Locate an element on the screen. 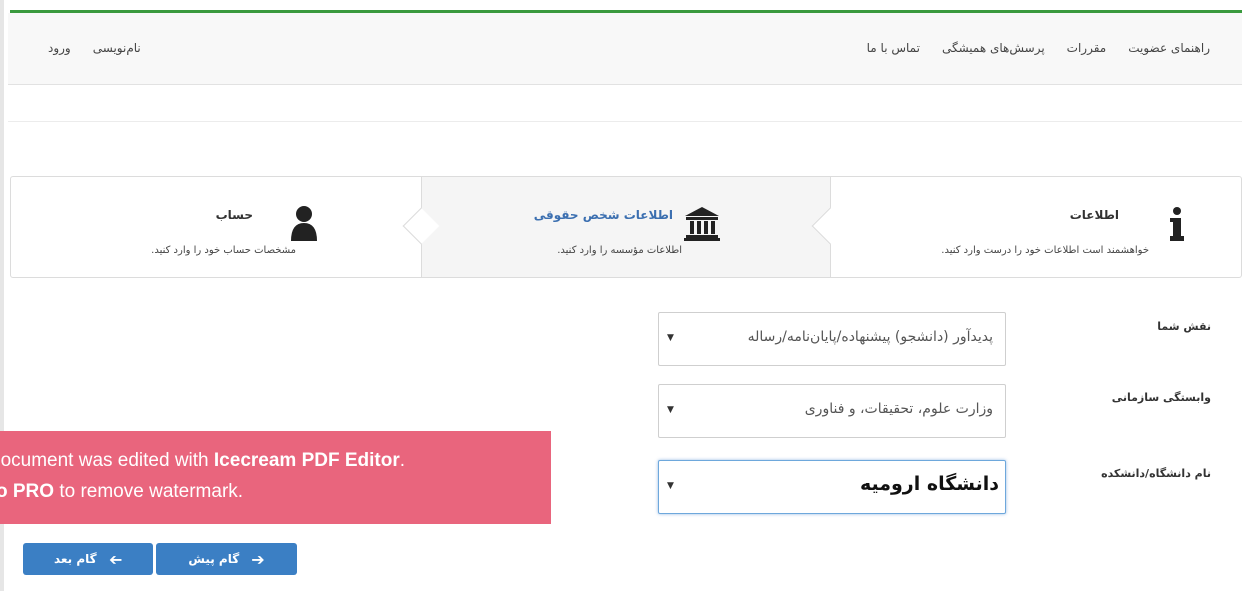 This screenshot has width=1242, height=591. nav-membership-guide: راهنمای عضویت is located at coordinates (1169, 48).